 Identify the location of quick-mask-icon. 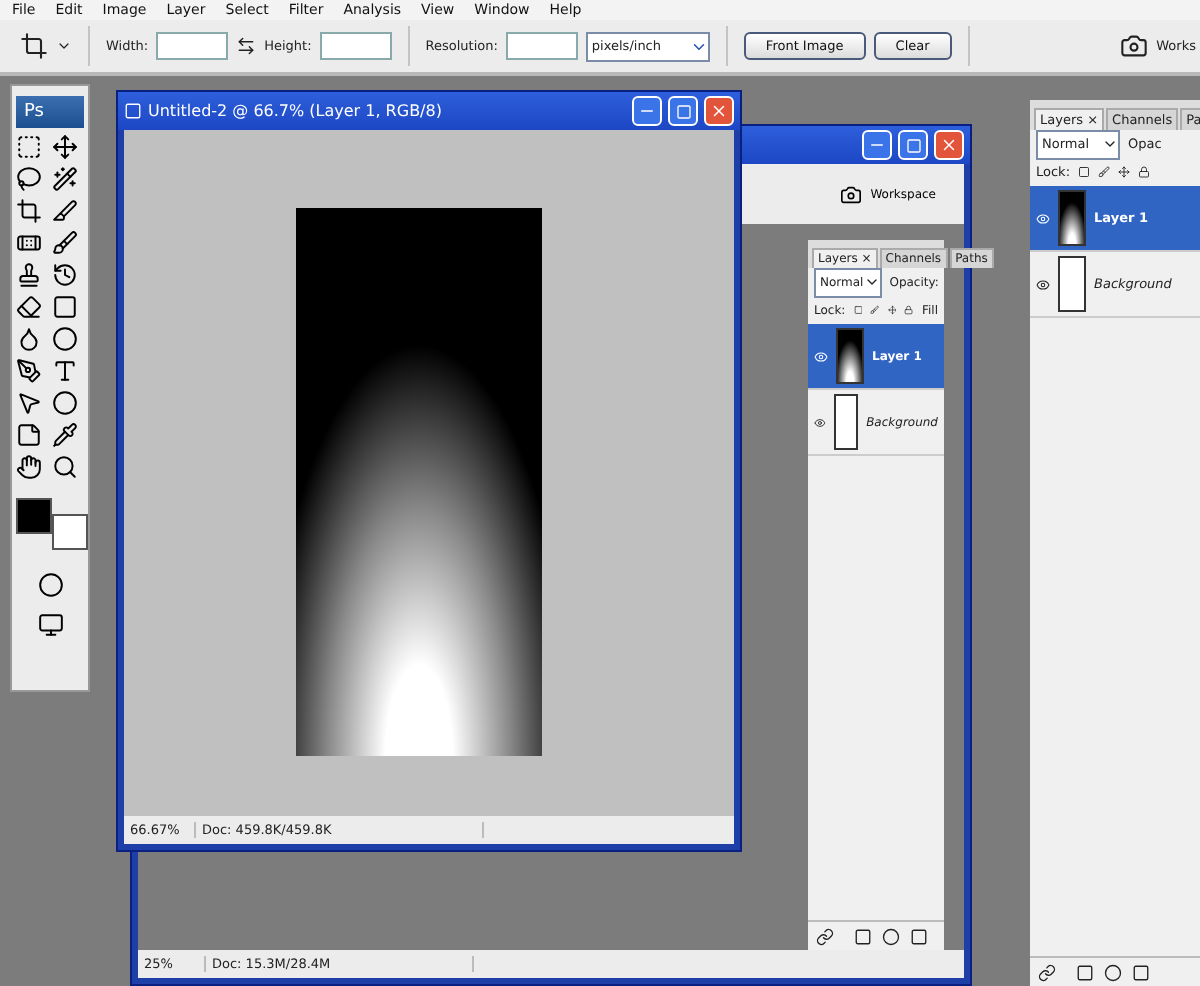
(50, 585).